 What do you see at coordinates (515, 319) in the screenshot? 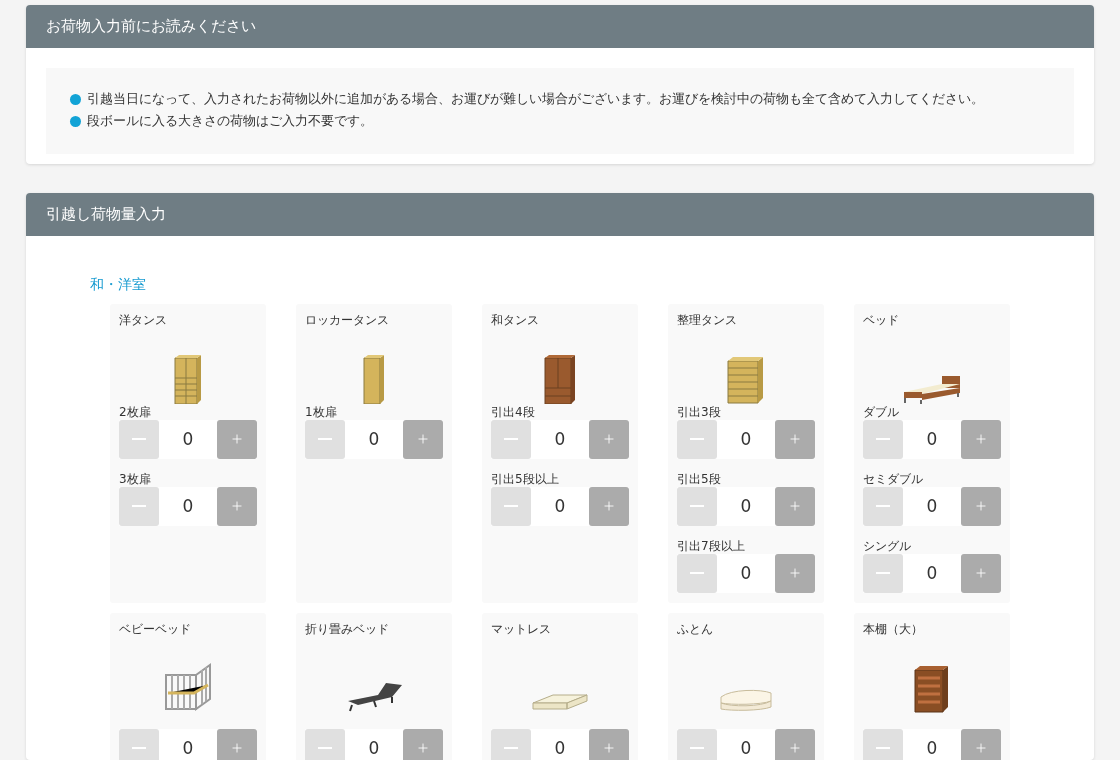
I see `furniture-name: 和タンス` at bounding box center [515, 319].